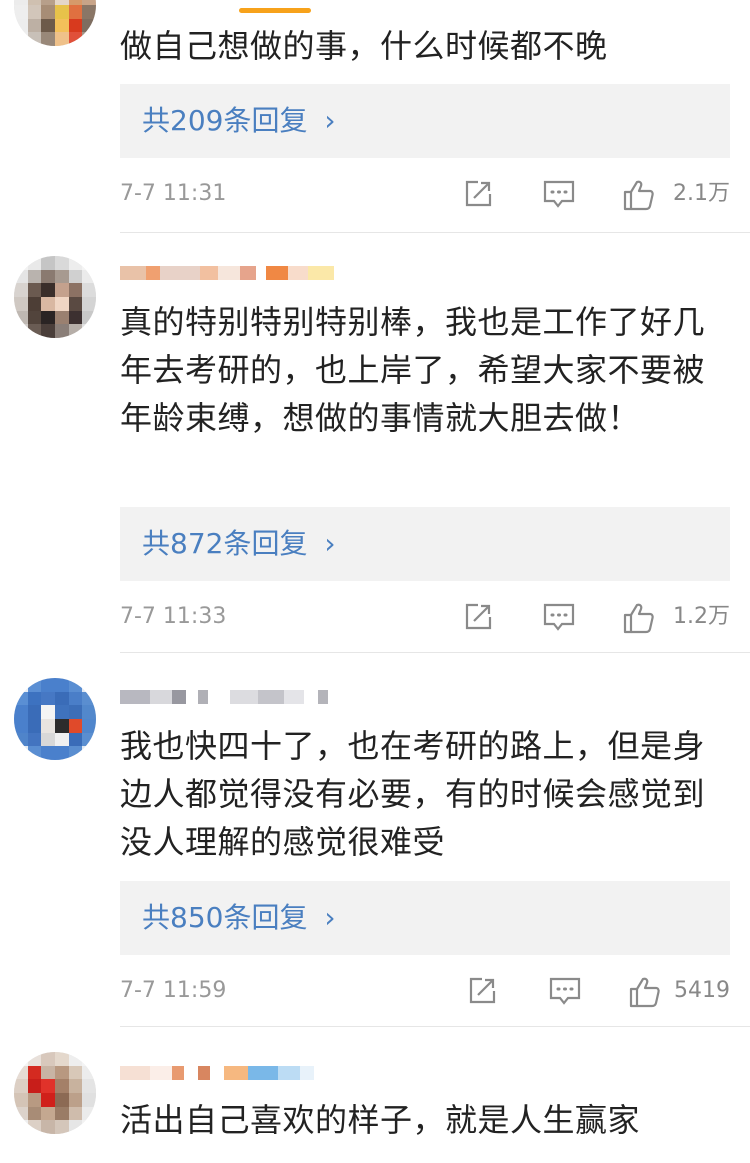  What do you see at coordinates (425, 544) in the screenshot?
I see `reply-box: 共872条回复 ›` at bounding box center [425, 544].